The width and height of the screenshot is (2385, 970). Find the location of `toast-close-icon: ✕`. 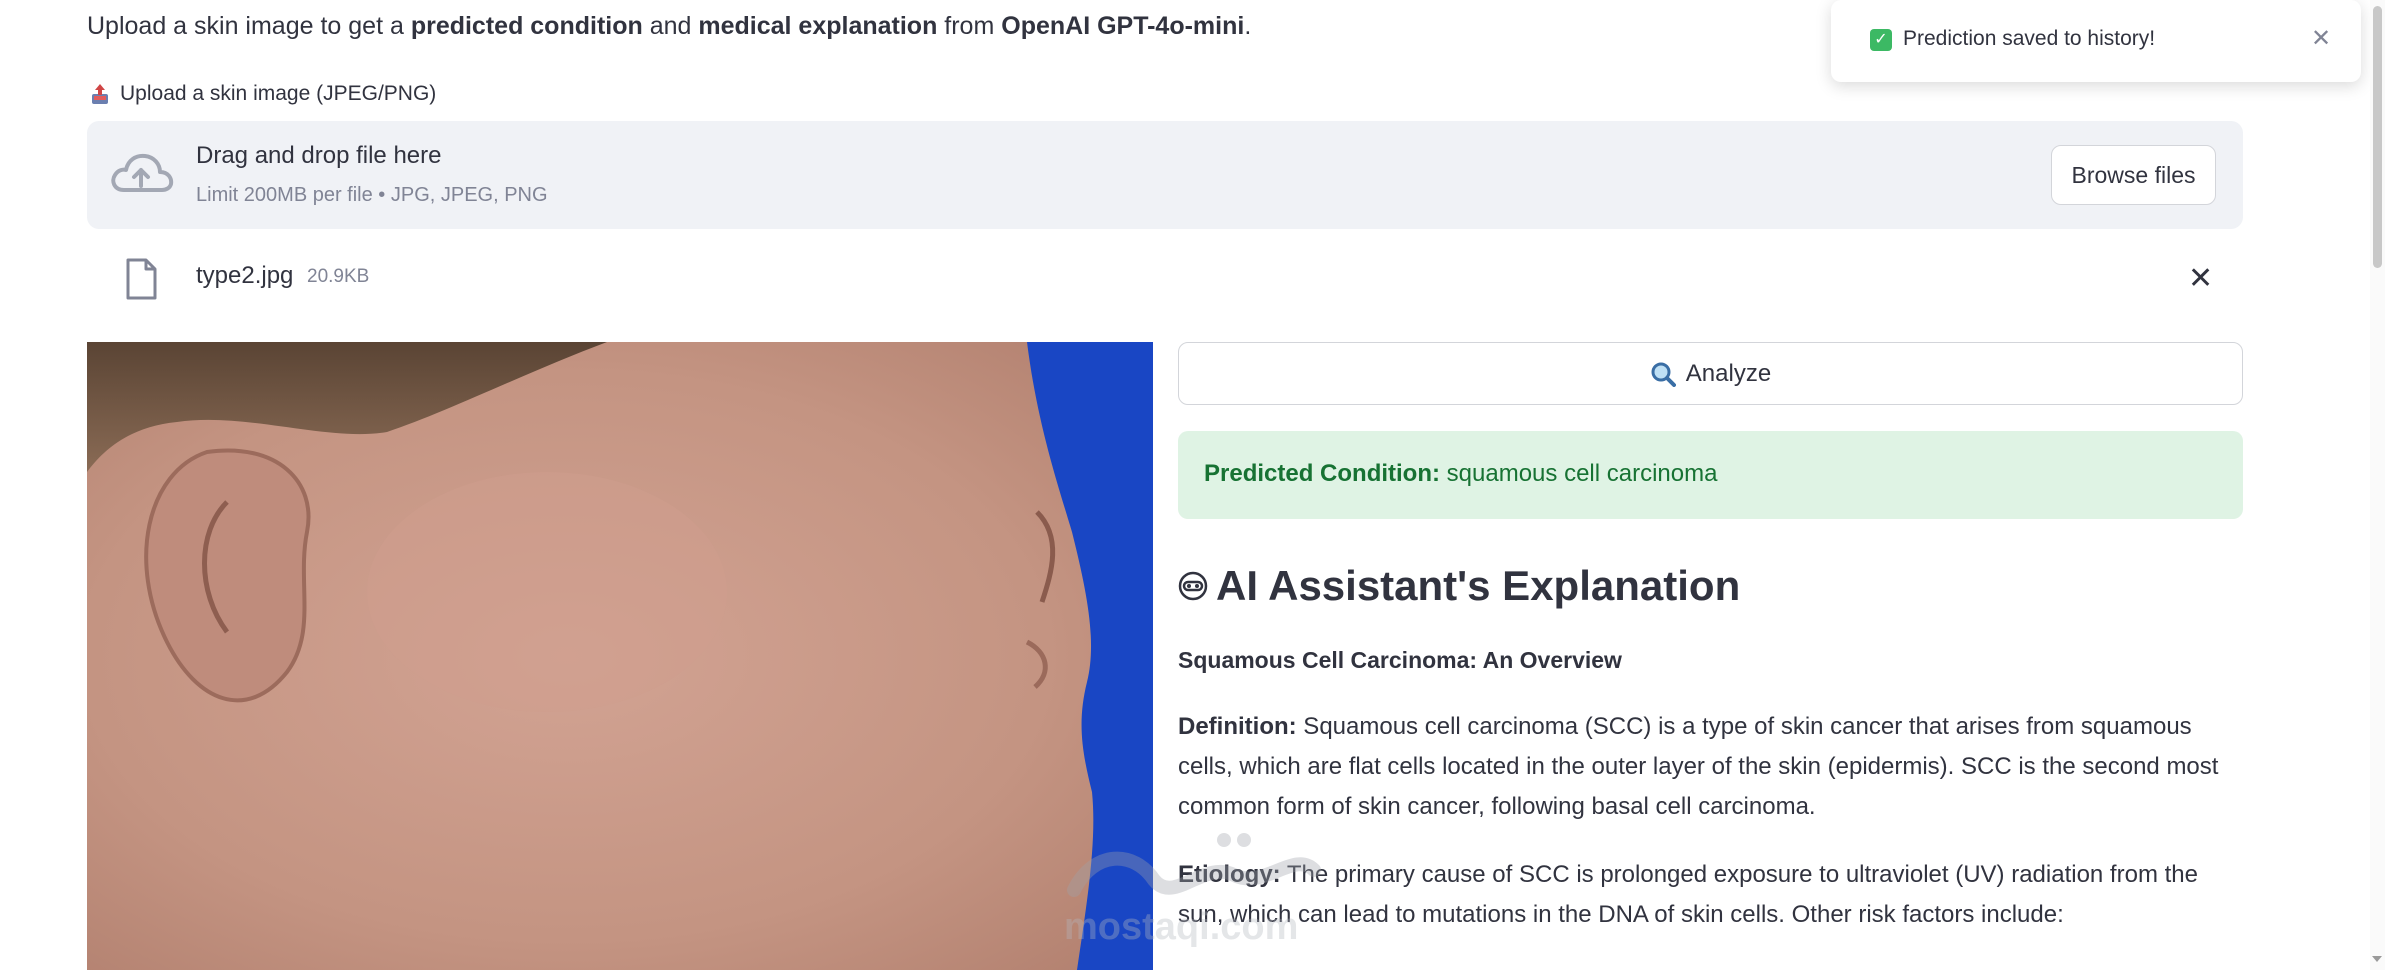

toast-close-icon: ✕ is located at coordinates (2321, 38).